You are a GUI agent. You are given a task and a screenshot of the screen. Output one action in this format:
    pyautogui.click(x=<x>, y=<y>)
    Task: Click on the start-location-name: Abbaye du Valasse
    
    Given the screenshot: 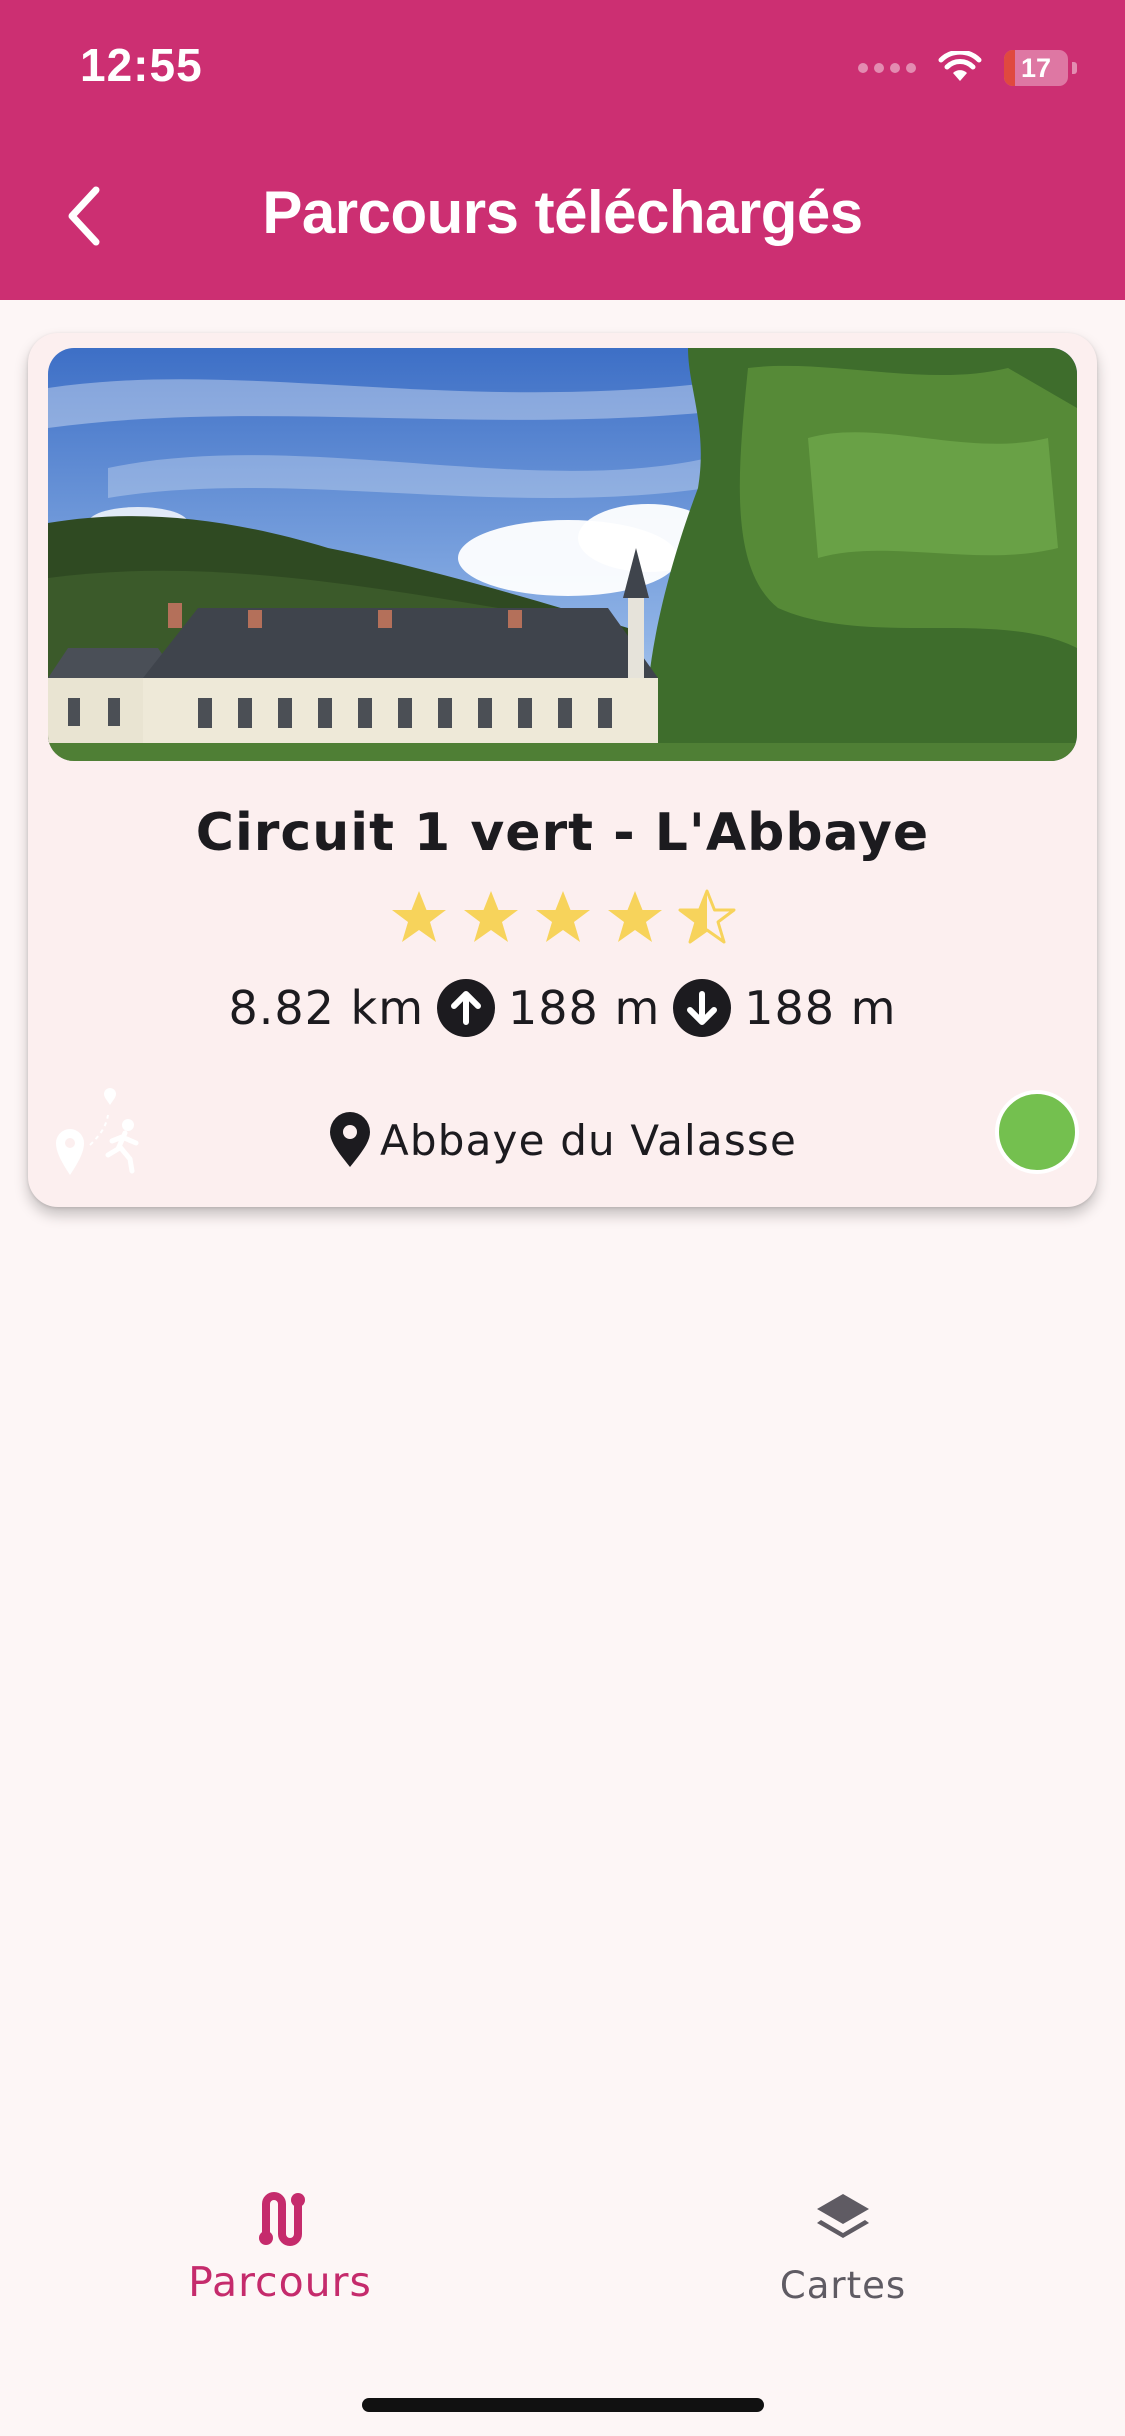 What is the action you would take?
    pyautogui.click(x=588, y=1140)
    